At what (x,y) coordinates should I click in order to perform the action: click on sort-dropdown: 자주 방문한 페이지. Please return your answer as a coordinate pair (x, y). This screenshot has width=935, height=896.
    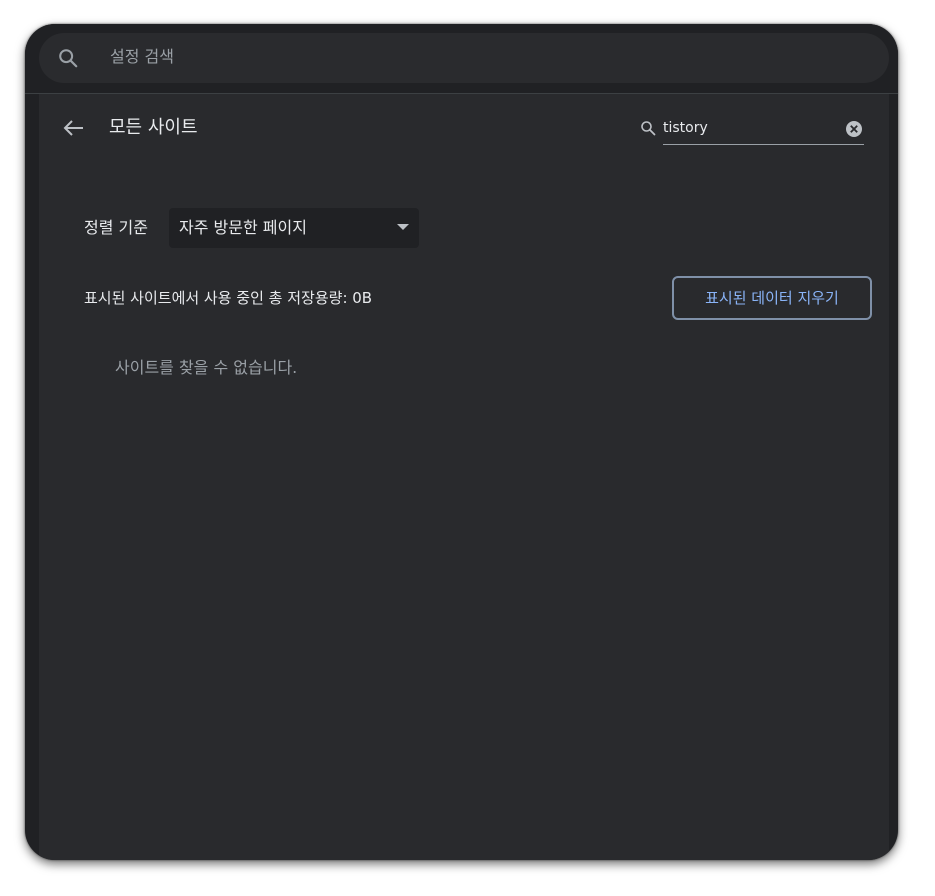
    Looking at the image, I should click on (294, 228).